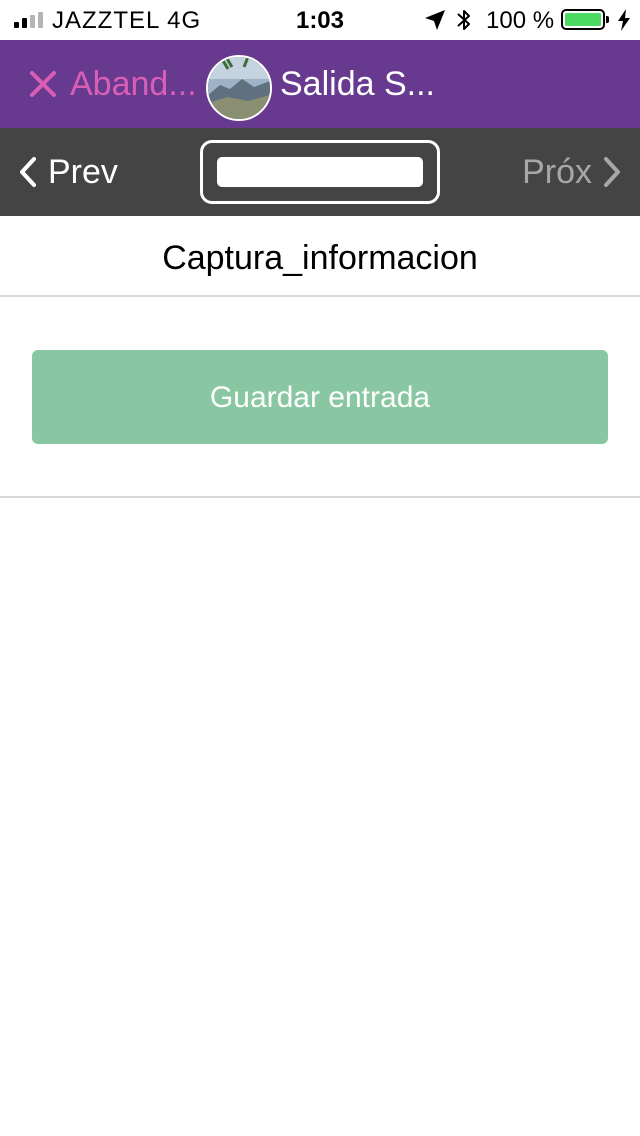 The height and width of the screenshot is (1136, 640). Describe the element at coordinates (320, 20) in the screenshot. I see `status-bar: JAZZTEL 4G 1:03 100 %` at that location.